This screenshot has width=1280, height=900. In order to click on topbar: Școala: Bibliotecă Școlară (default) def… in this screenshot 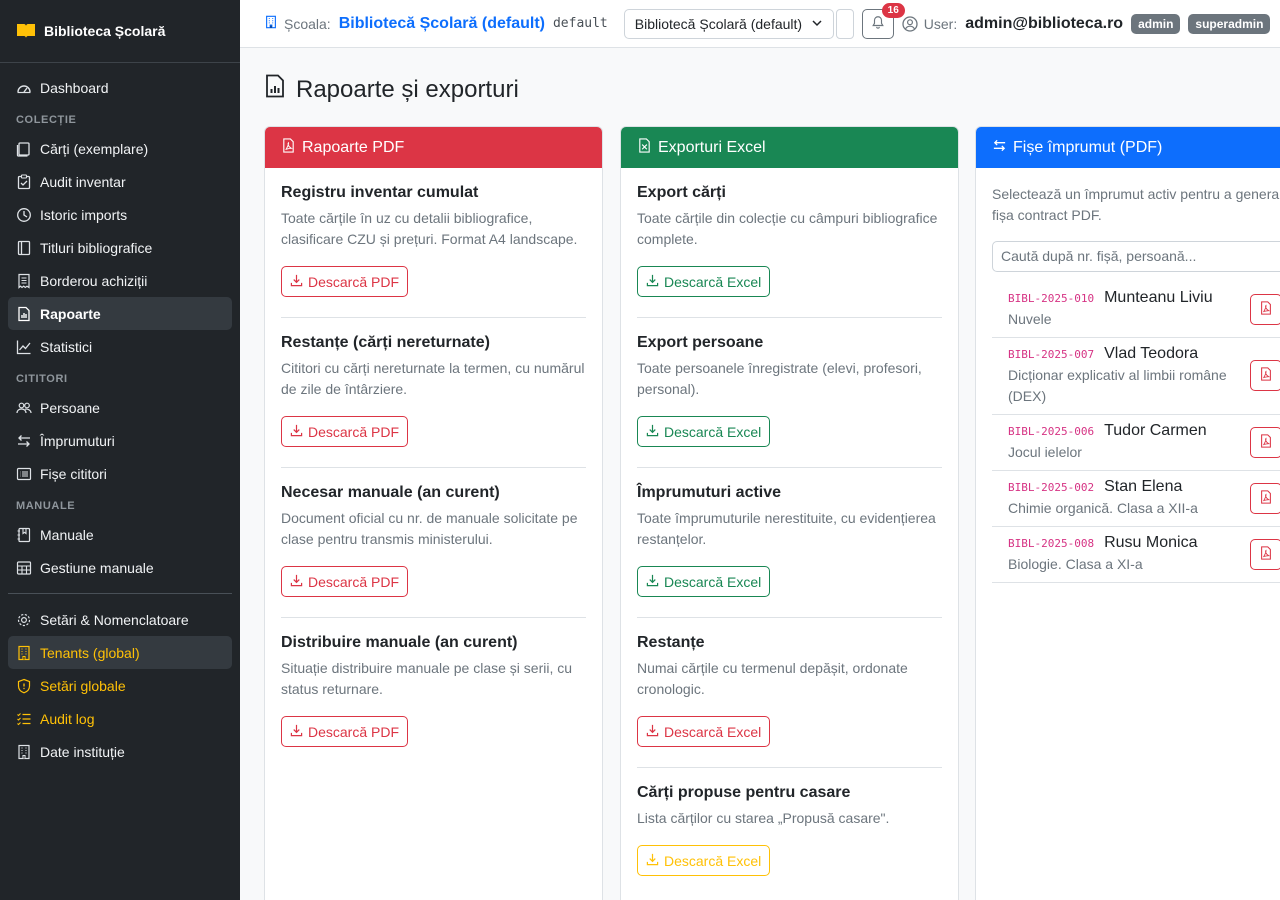, I will do `click(760, 24)`.